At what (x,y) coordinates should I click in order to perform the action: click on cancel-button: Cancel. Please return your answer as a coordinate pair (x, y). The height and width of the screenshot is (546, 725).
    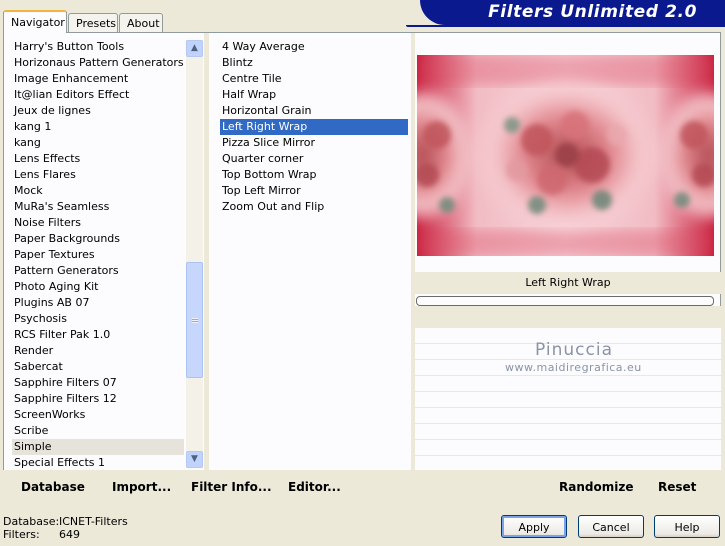
    Looking at the image, I should click on (611, 526).